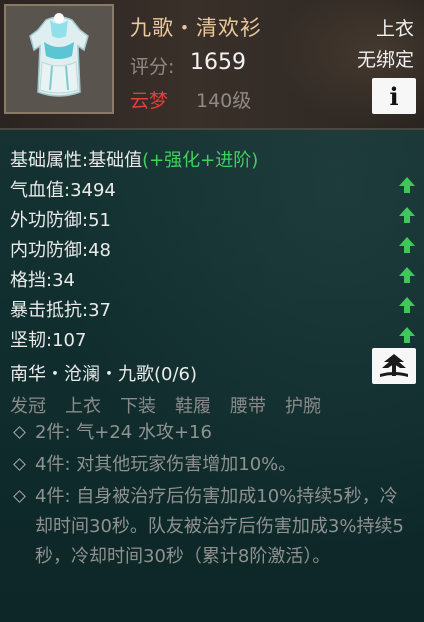 The width and height of the screenshot is (424, 622). Describe the element at coordinates (69, 340) in the screenshot. I see `attribute-value: 107` at that location.